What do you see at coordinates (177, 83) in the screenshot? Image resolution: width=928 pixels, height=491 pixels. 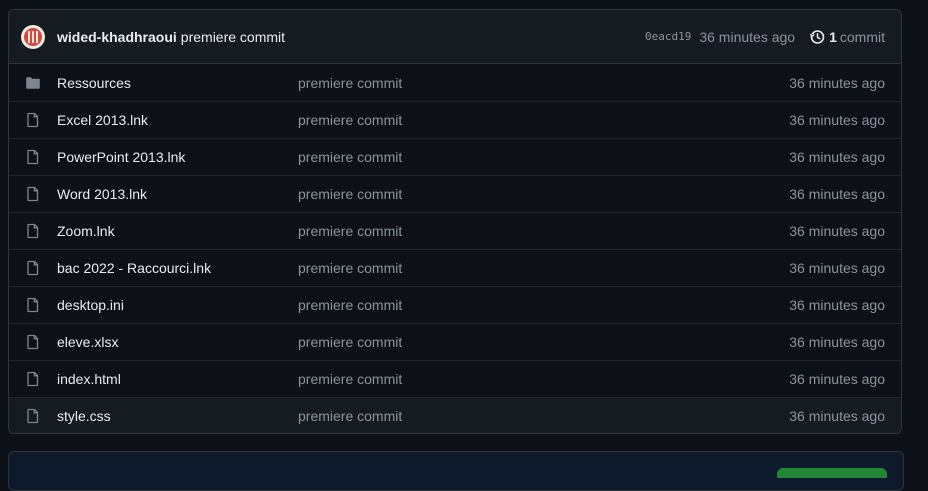 I see `file-name-link: Ressources` at bounding box center [177, 83].